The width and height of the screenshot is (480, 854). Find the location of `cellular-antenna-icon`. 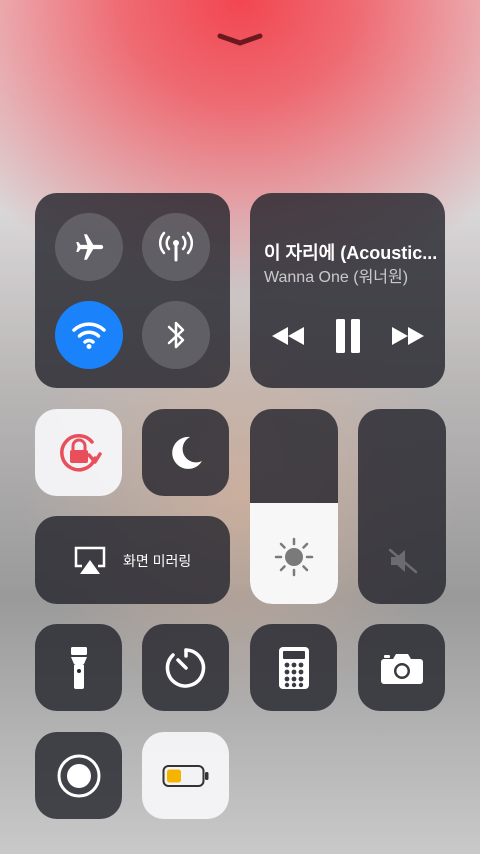

cellular-antenna-icon is located at coordinates (176, 246).